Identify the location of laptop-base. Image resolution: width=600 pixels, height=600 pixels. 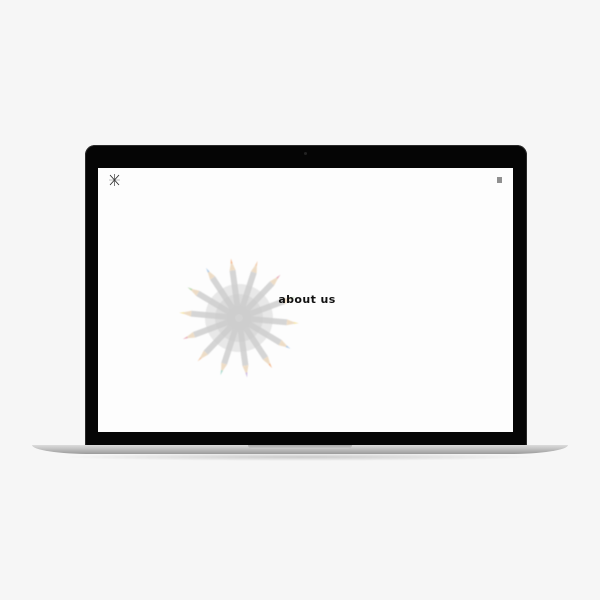
(300, 449).